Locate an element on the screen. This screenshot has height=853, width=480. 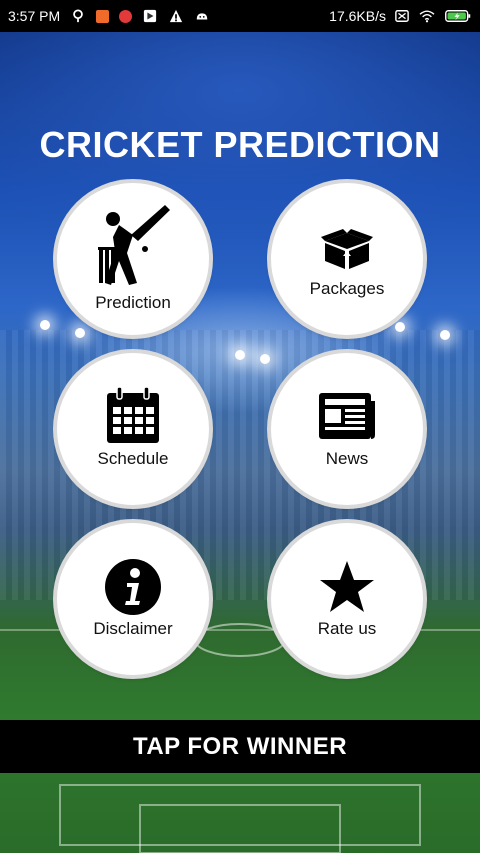
news-button: News is located at coordinates (347, 429).